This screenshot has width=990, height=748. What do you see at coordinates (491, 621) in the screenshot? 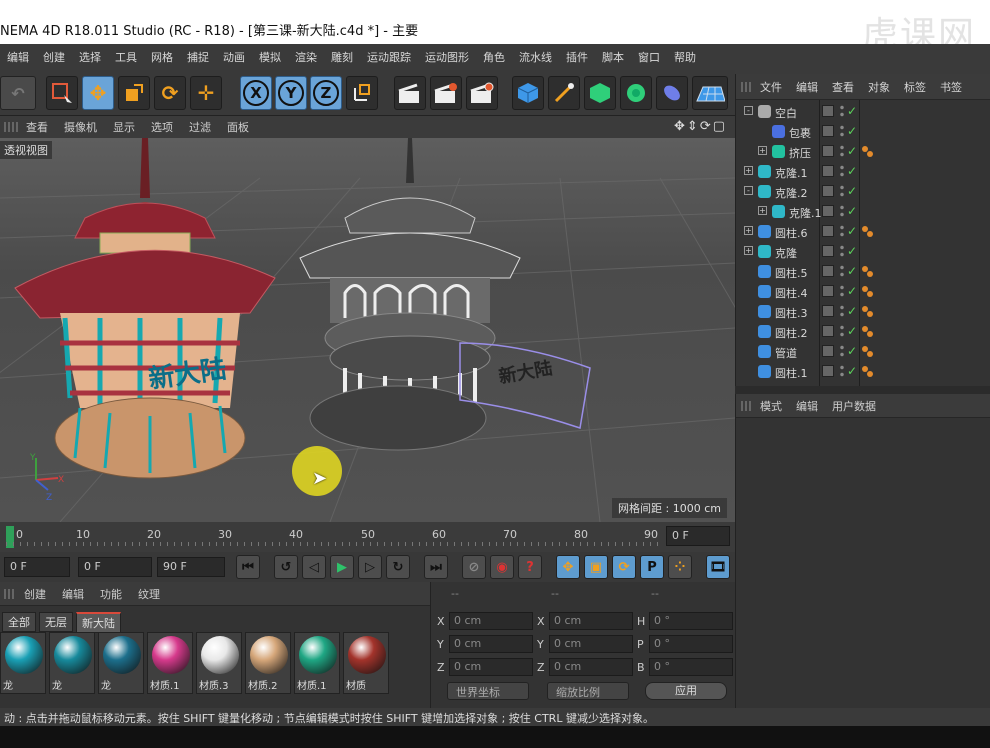
I see `position-x-field: 0 cm` at bounding box center [491, 621].